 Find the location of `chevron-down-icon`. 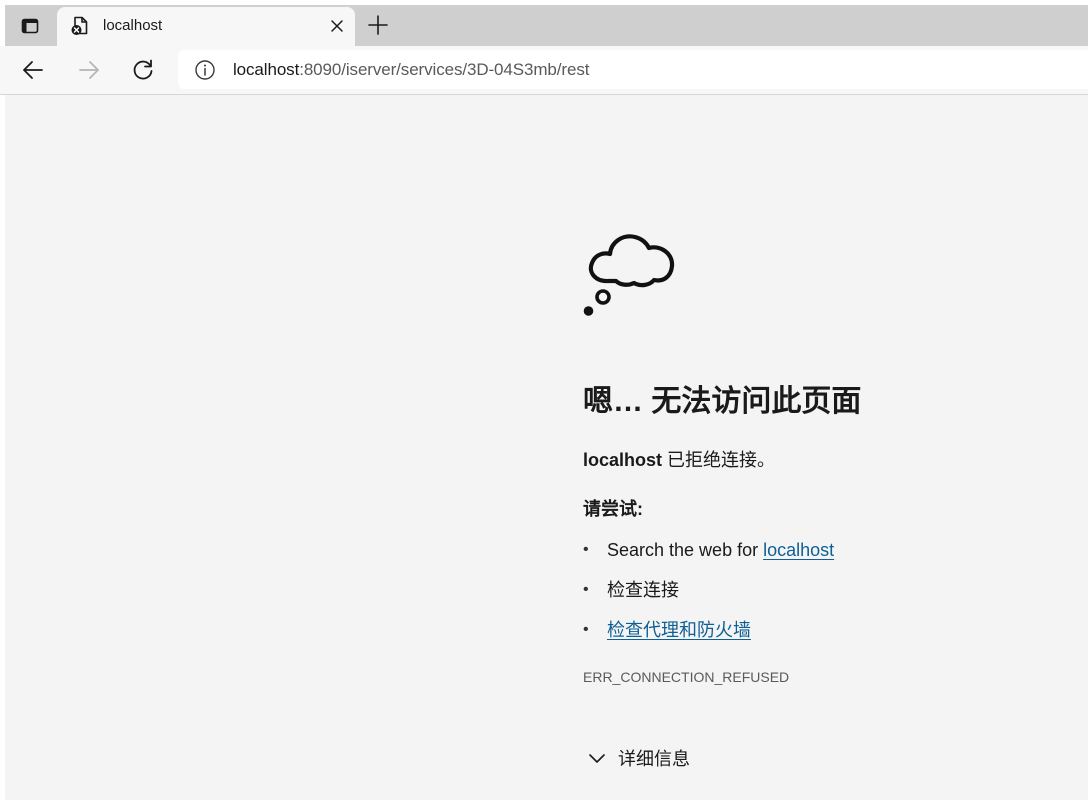

chevron-down-icon is located at coordinates (597, 758).